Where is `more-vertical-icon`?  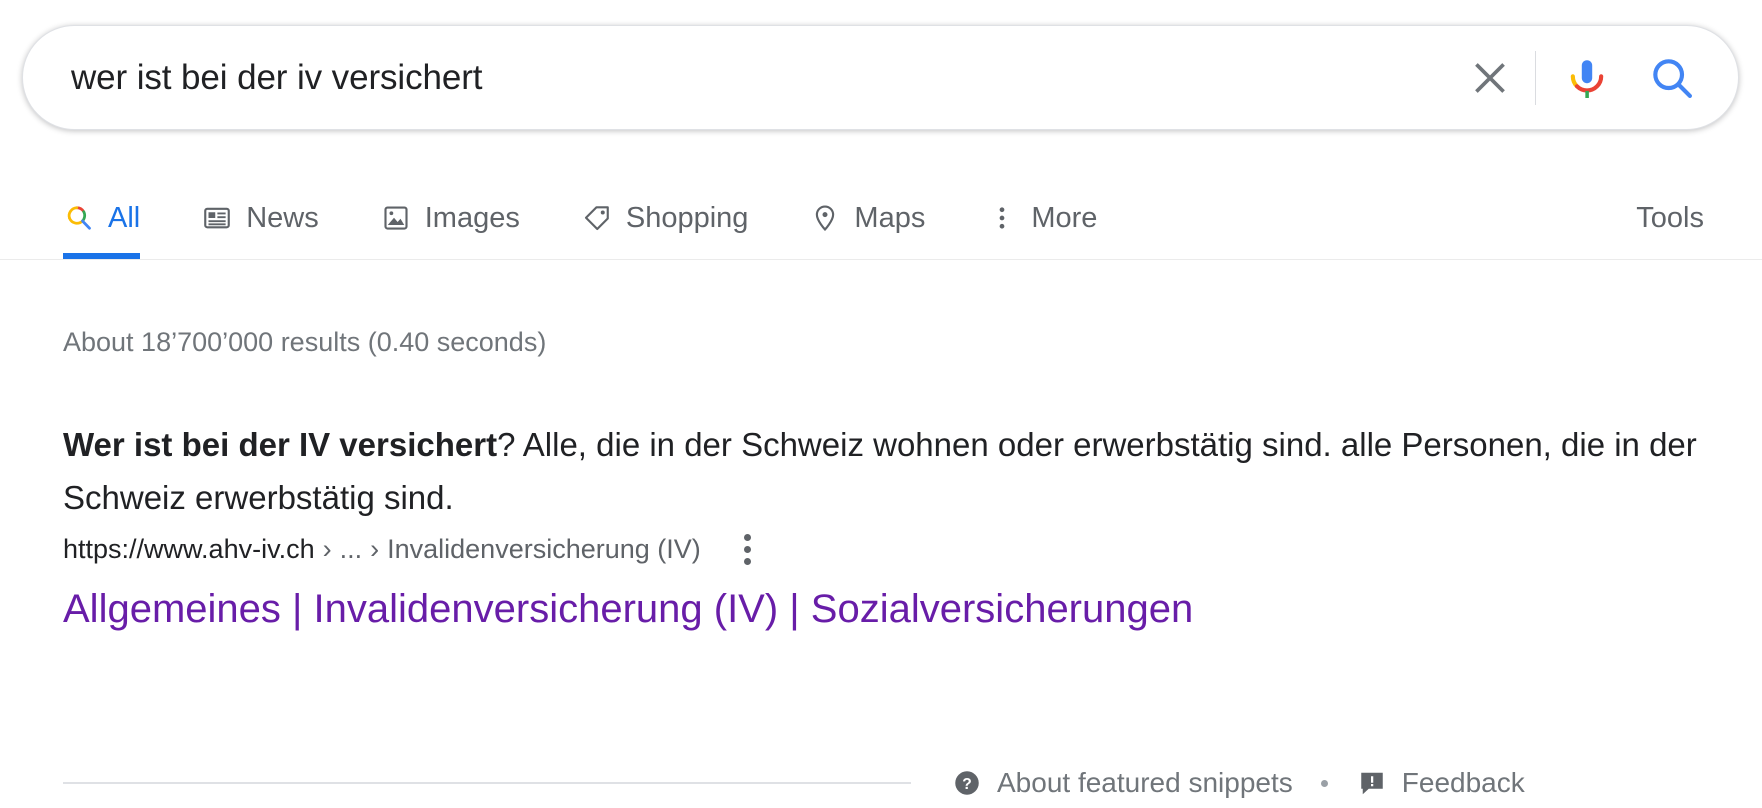
more-vertical-icon is located at coordinates (1002, 218).